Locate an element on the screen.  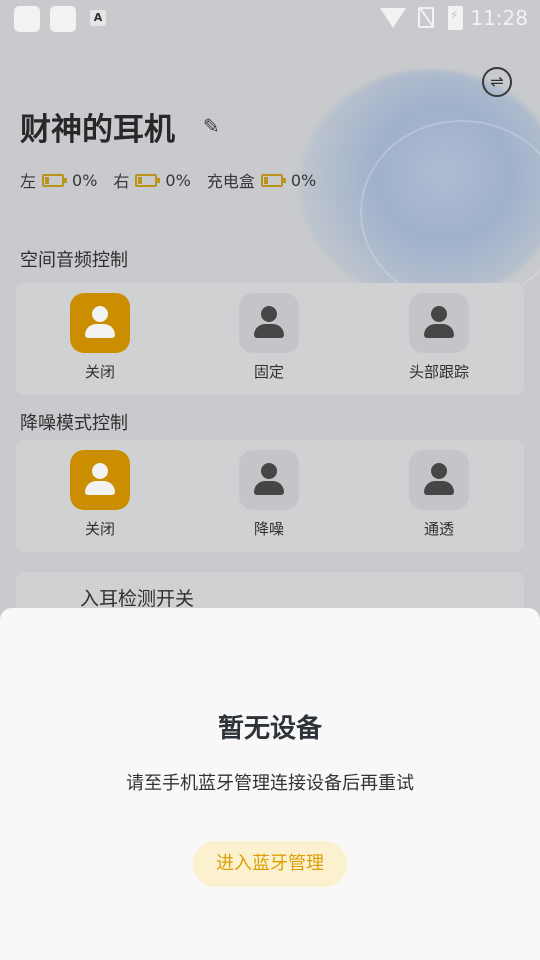
sheet-description: 请至手机蓝牙管理连接设备后再重试 is located at coordinates (270, 783).